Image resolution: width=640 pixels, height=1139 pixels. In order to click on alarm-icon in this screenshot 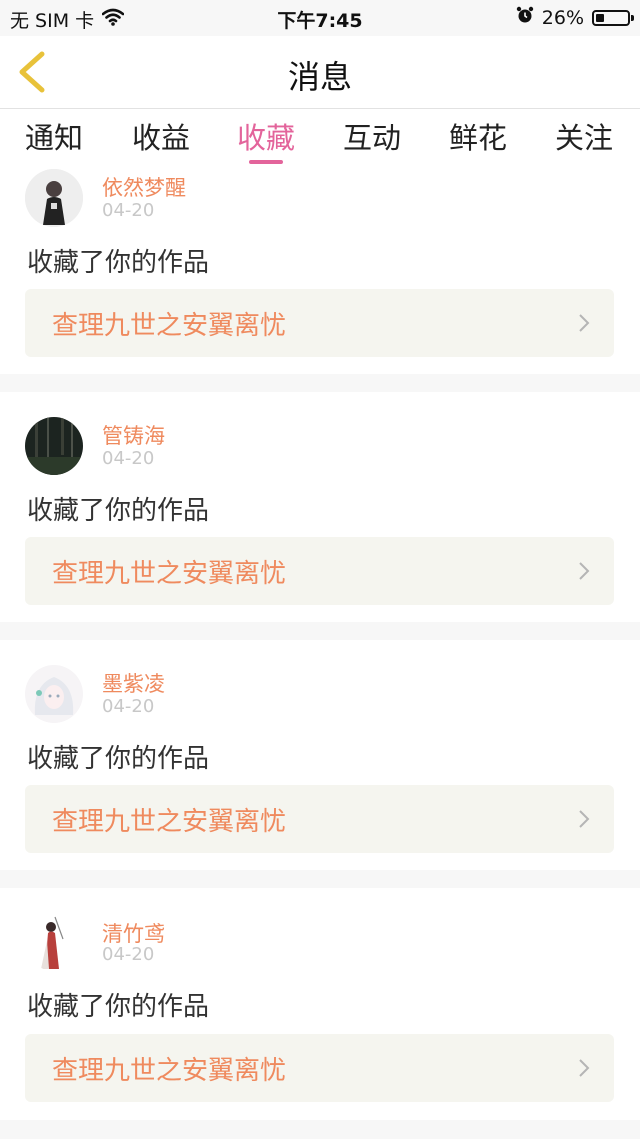, I will do `click(525, 17)`.